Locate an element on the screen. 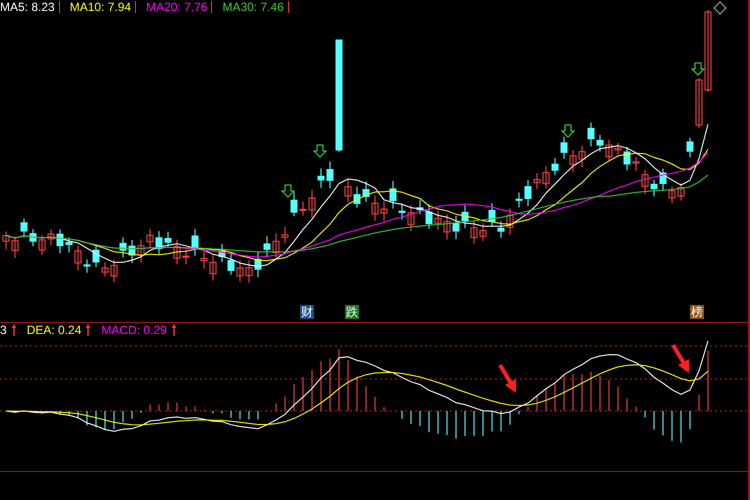  signal-badge: 榜 is located at coordinates (697, 312).